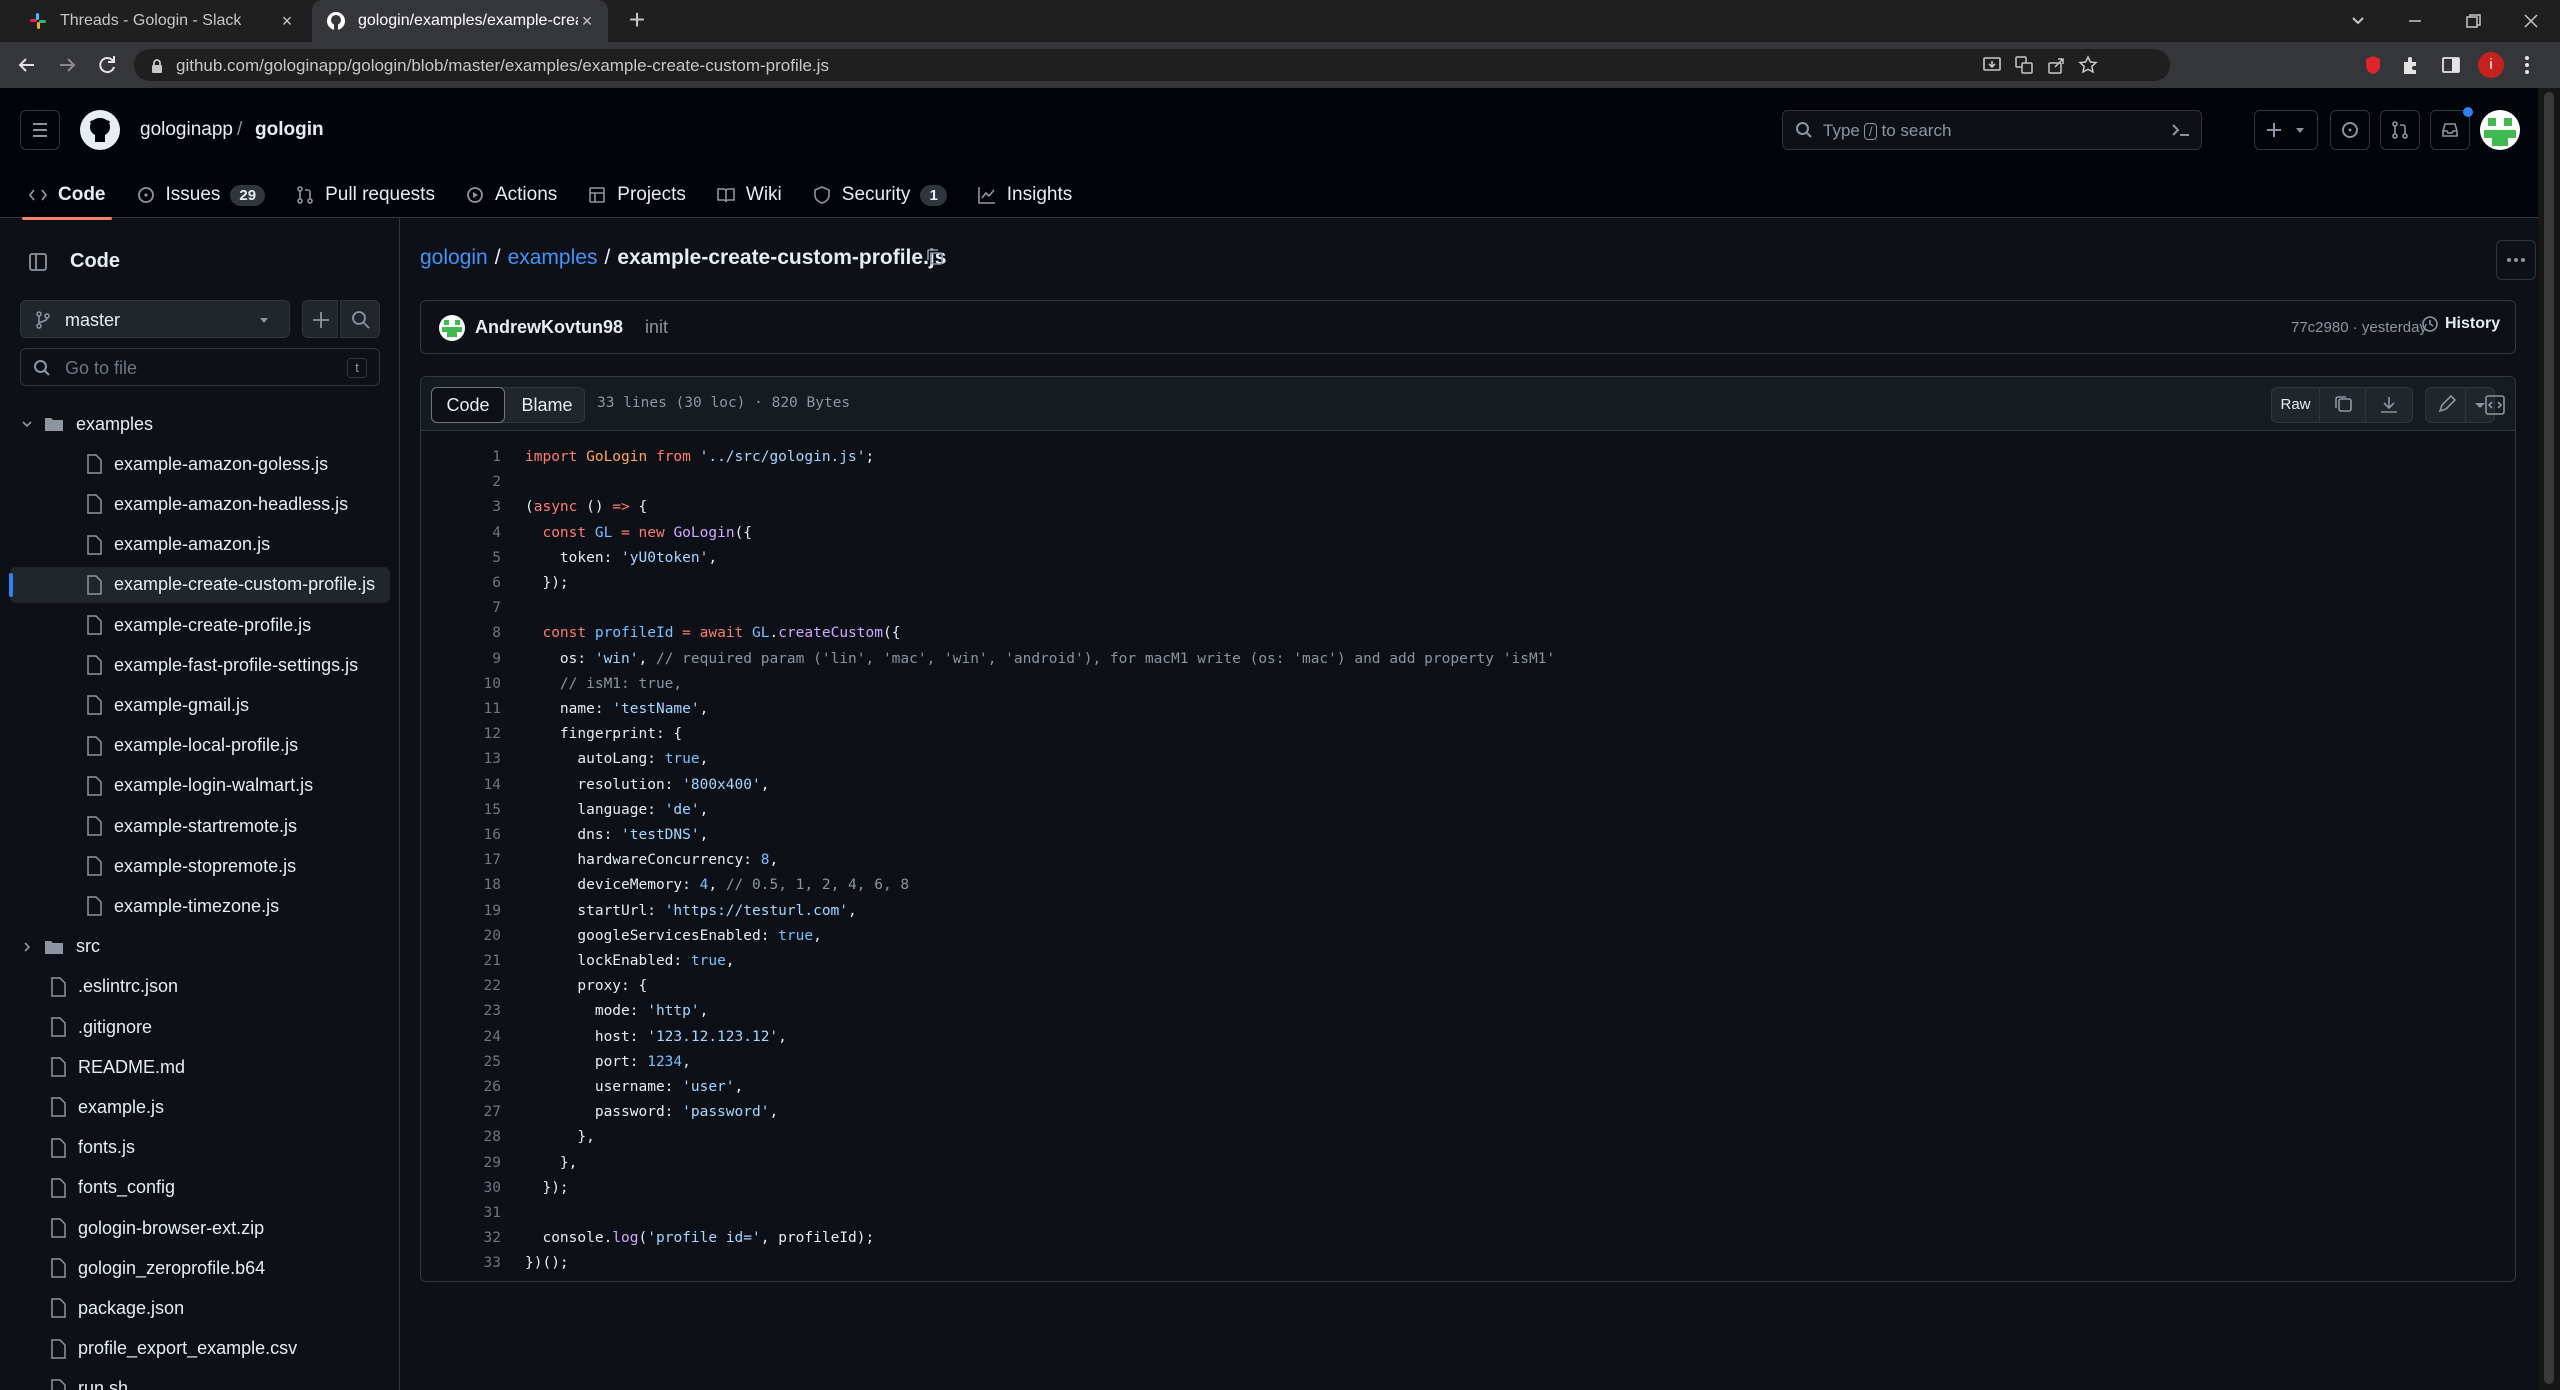 This screenshot has width=2560, height=1390. What do you see at coordinates (549, 327) in the screenshot?
I see `commit-author: AndrewKovtun98` at bounding box center [549, 327].